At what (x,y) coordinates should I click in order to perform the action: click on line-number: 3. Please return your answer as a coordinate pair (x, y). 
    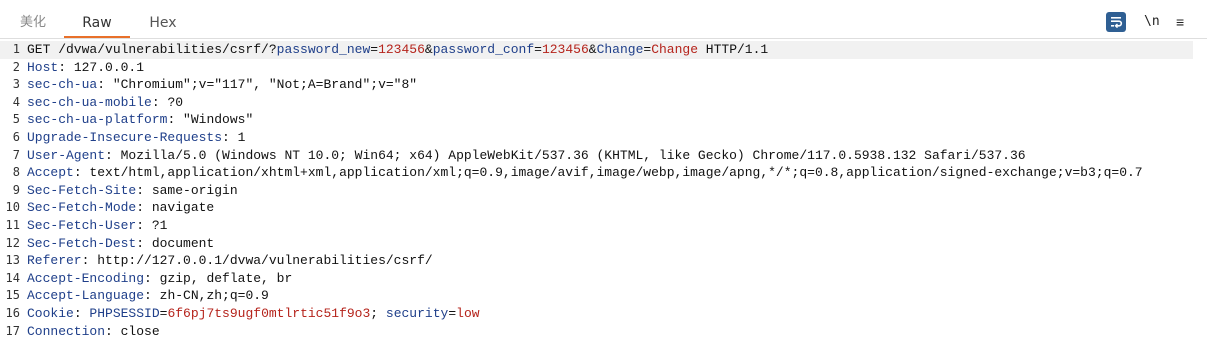
    Looking at the image, I should click on (16, 84).